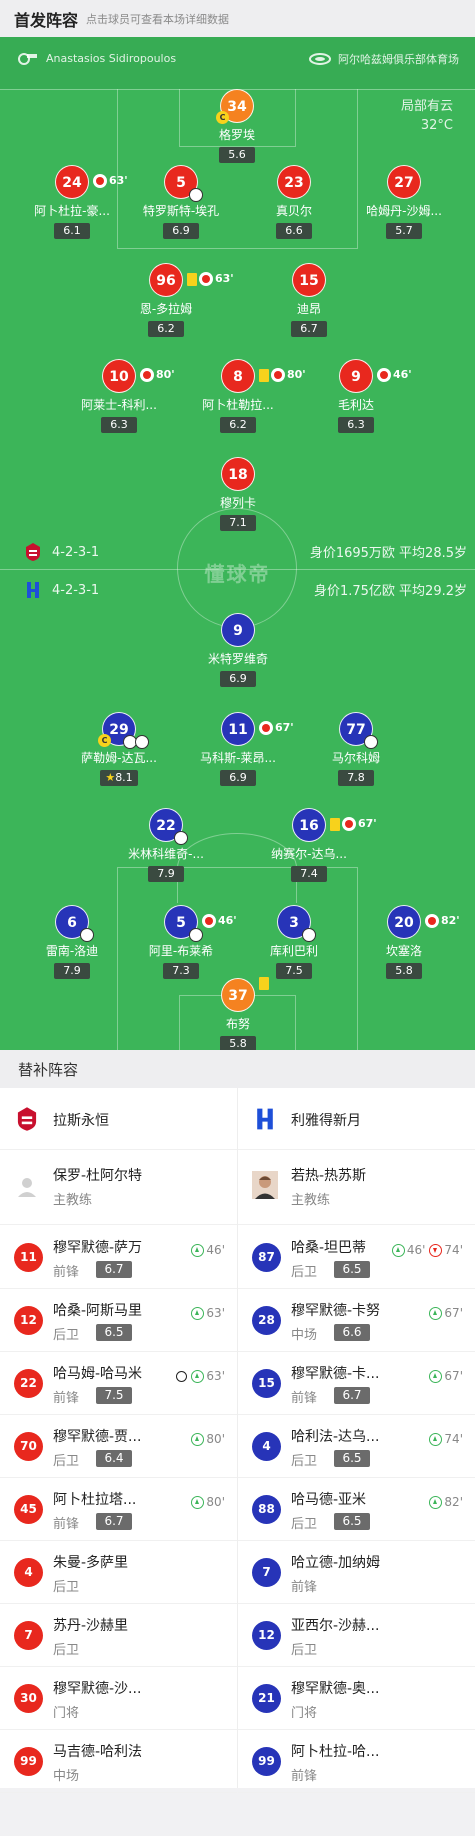 The height and width of the screenshot is (1836, 475). What do you see at coordinates (398, 59) in the screenshot?
I see `venue-name: 阿尔哈兹姆俱乐部体育场` at bounding box center [398, 59].